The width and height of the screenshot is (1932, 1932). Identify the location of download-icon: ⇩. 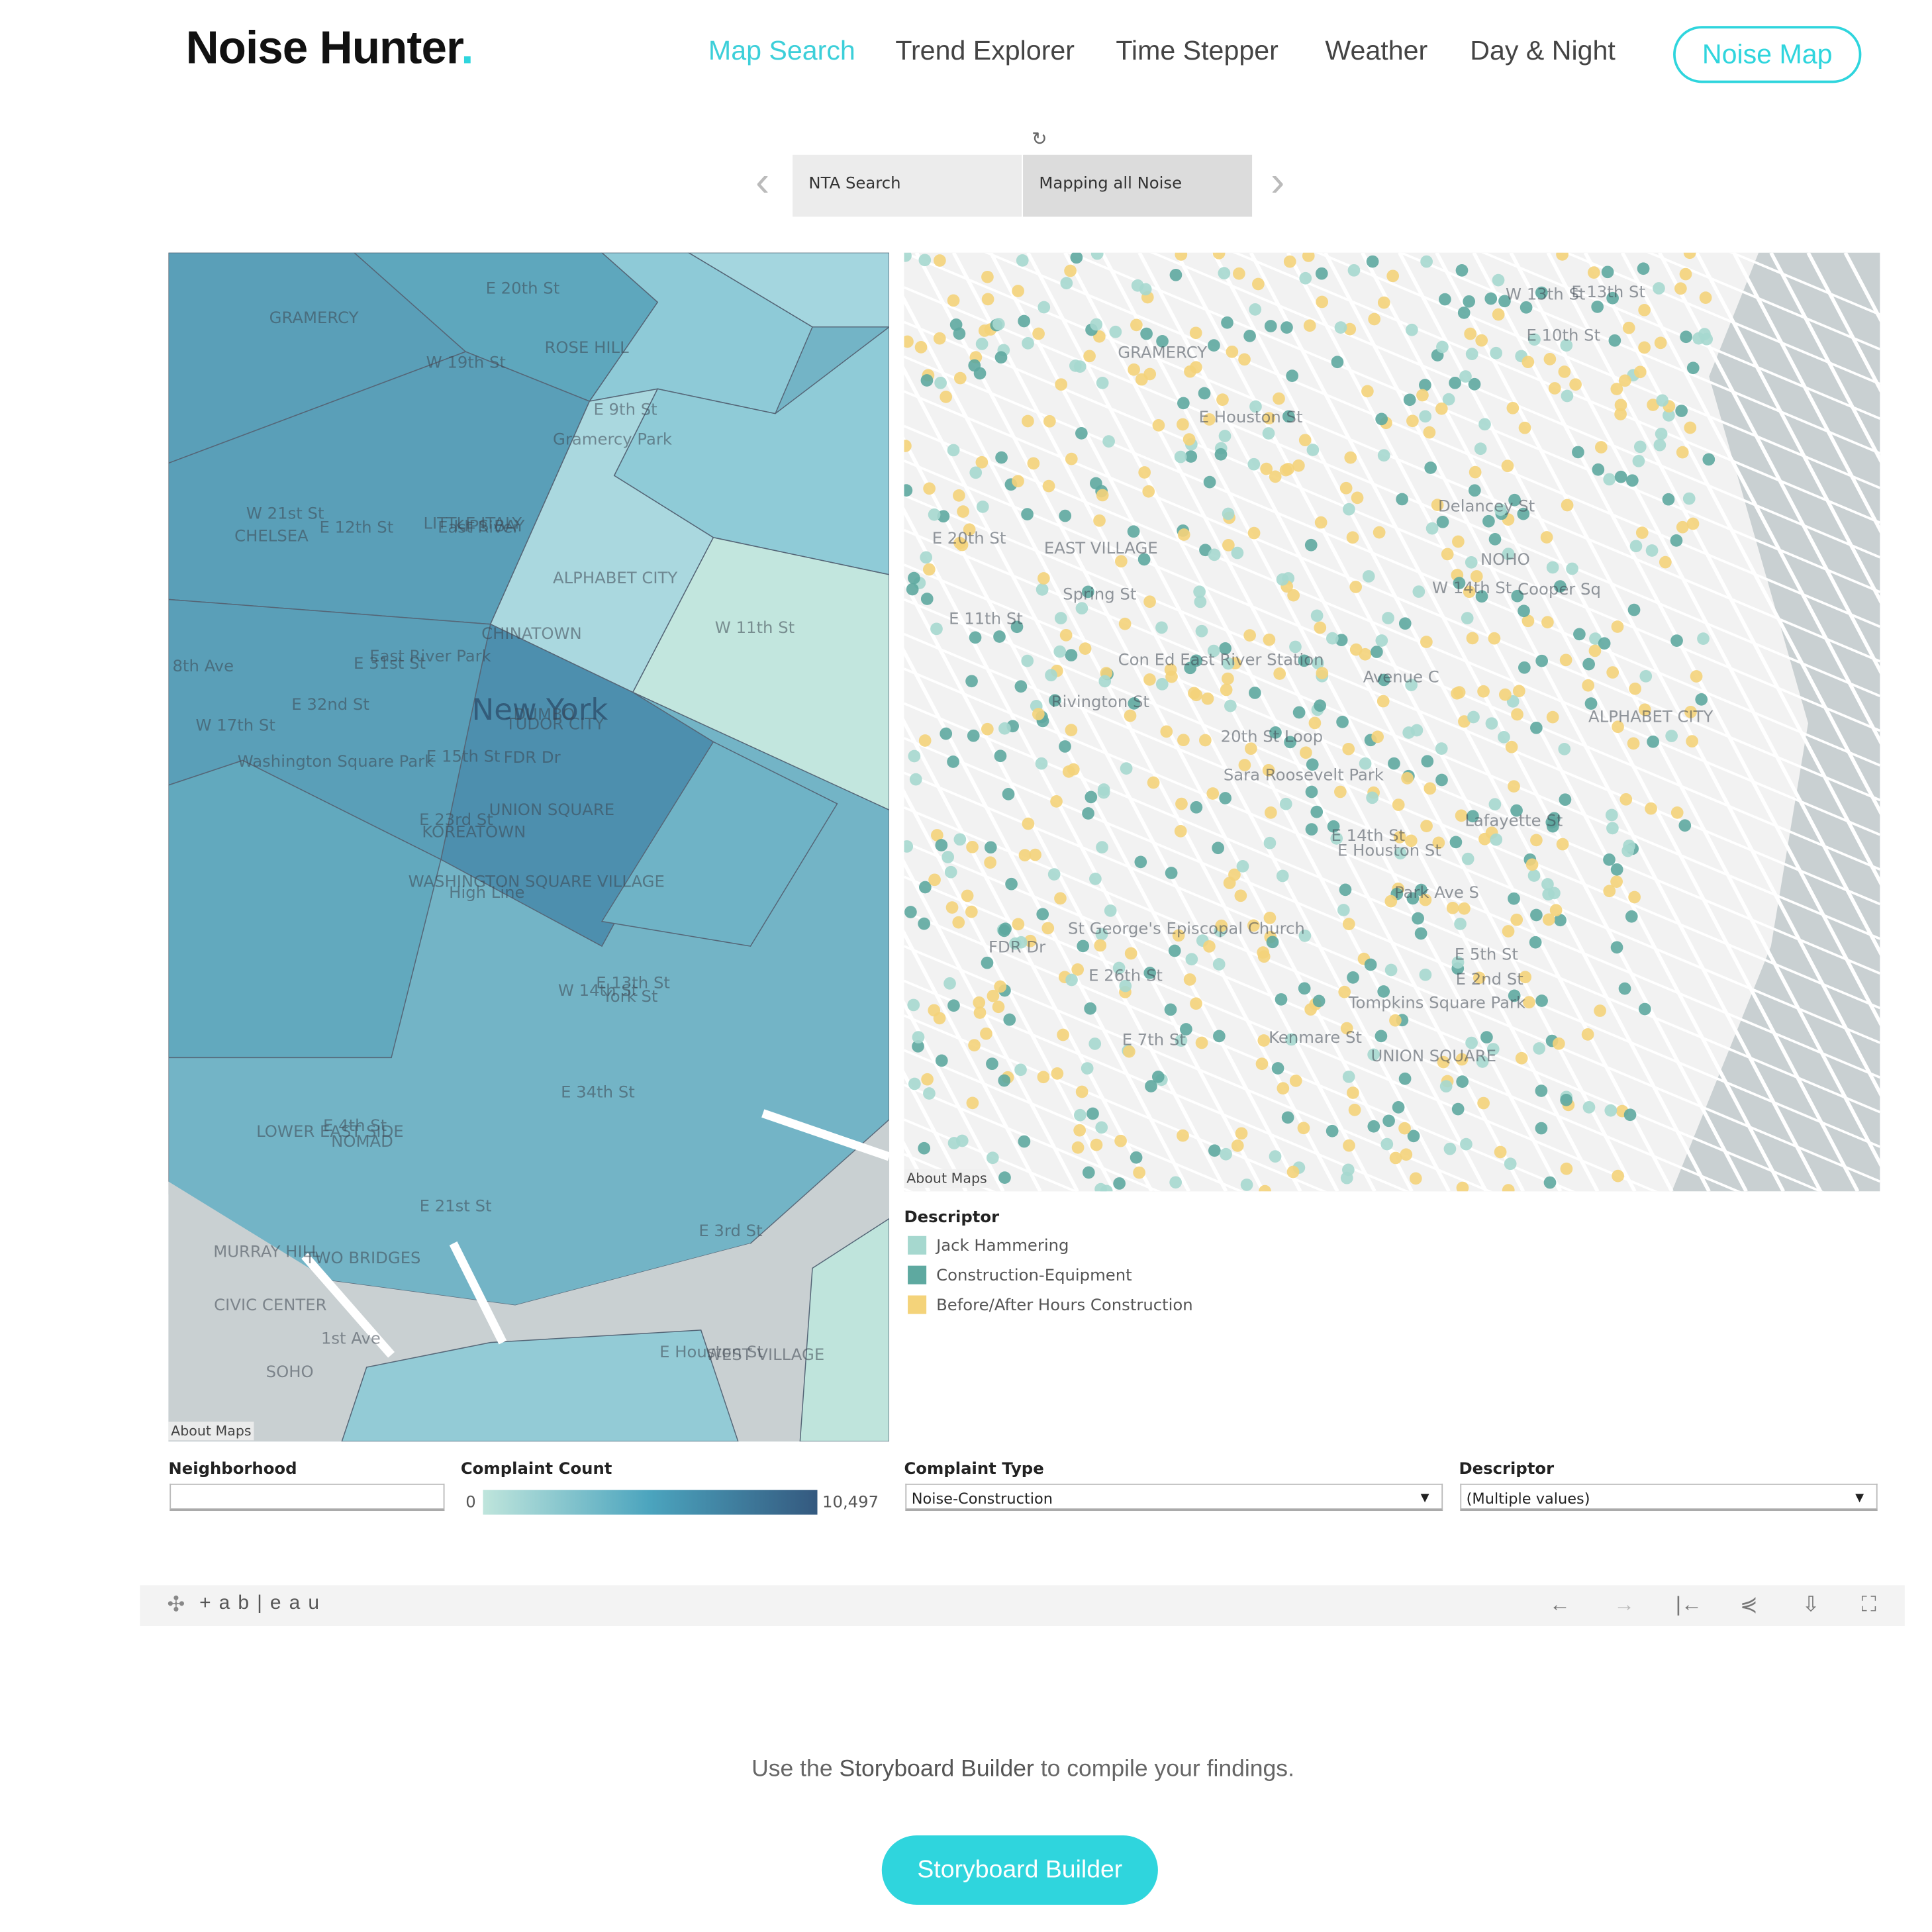
(1811, 1604).